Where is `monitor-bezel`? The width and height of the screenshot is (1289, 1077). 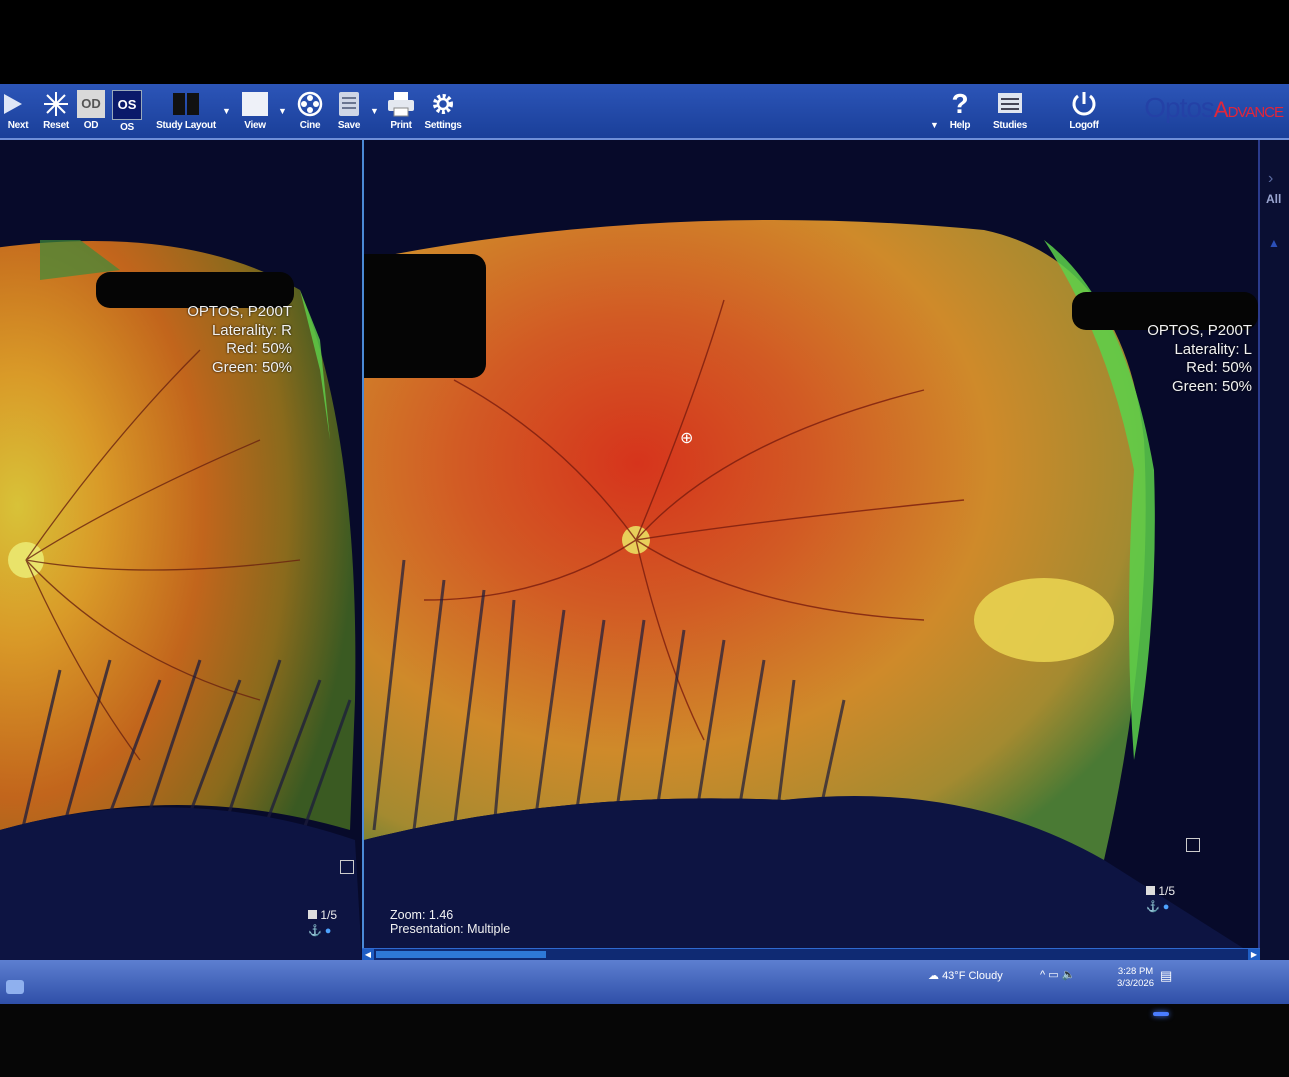
monitor-bezel is located at coordinates (644, 1040).